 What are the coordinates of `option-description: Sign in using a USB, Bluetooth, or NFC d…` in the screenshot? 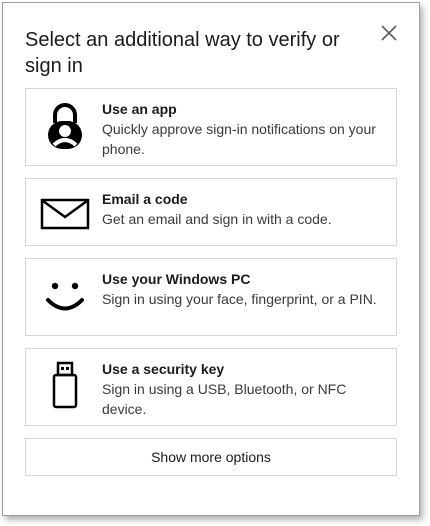 It's located at (224, 399).